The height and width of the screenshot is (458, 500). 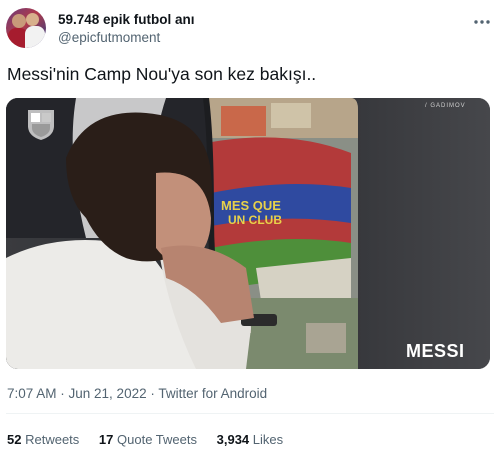 What do you see at coordinates (109, 37) in the screenshot?
I see `author-handle: @epicfutmoment` at bounding box center [109, 37].